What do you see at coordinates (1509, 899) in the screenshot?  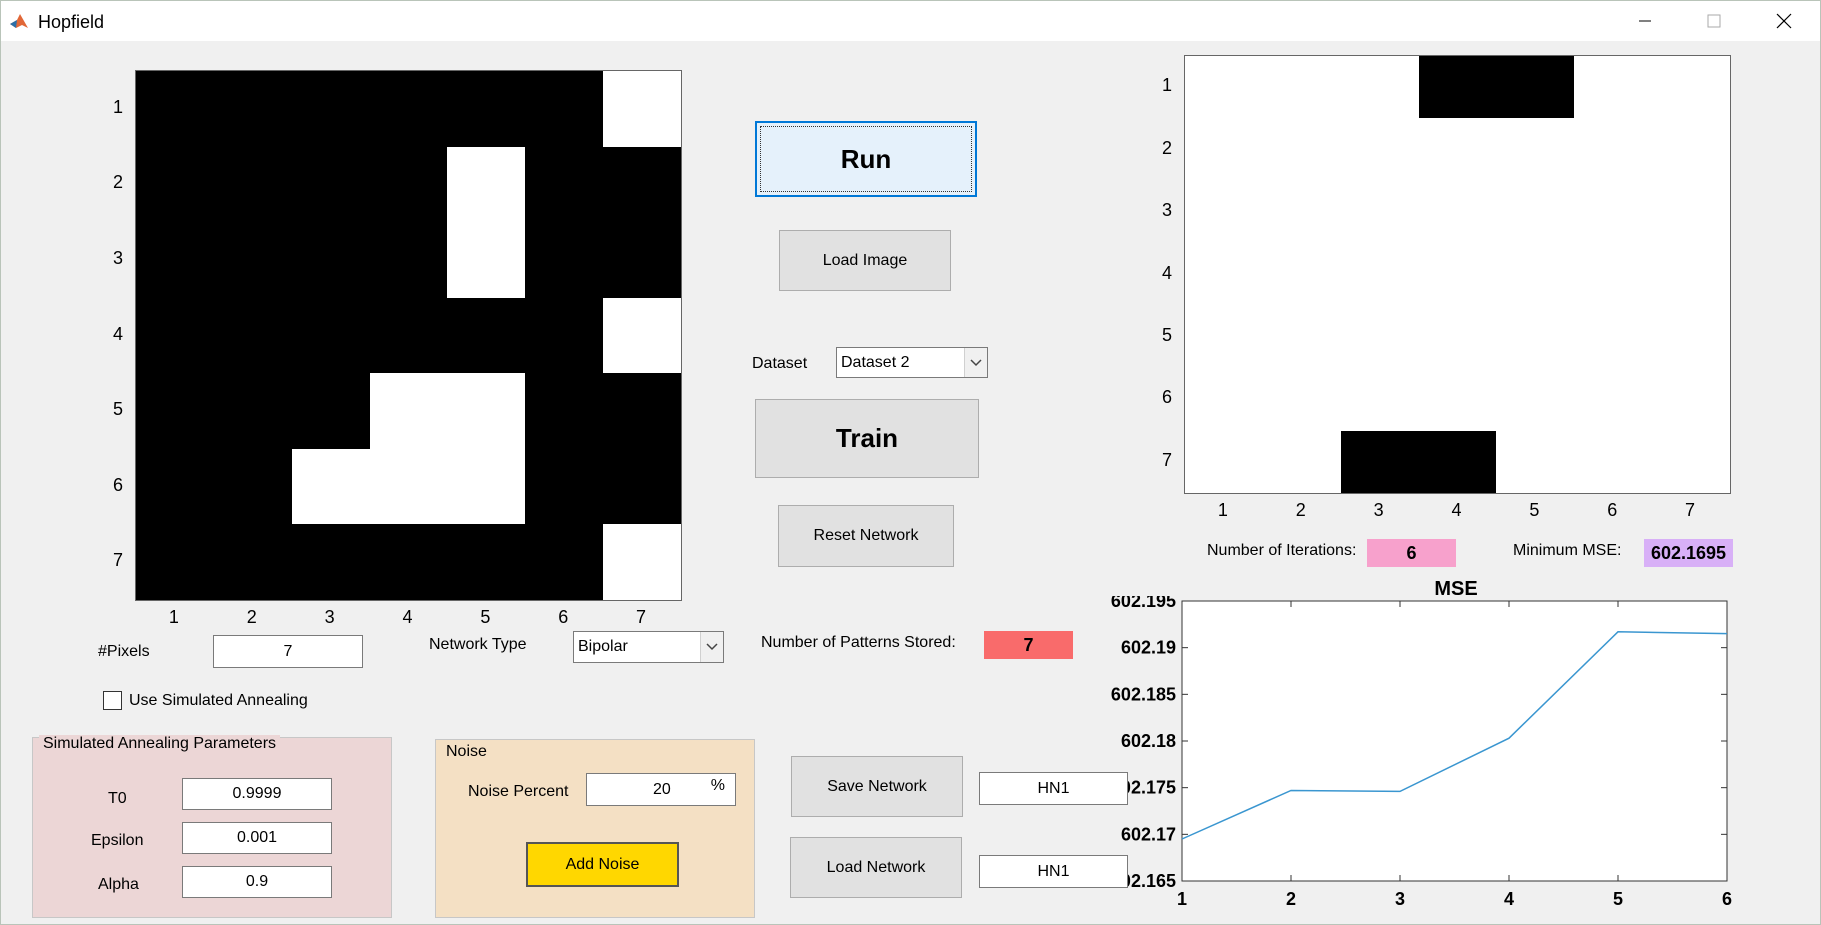 I see `mse-x-tick-label: 4` at bounding box center [1509, 899].